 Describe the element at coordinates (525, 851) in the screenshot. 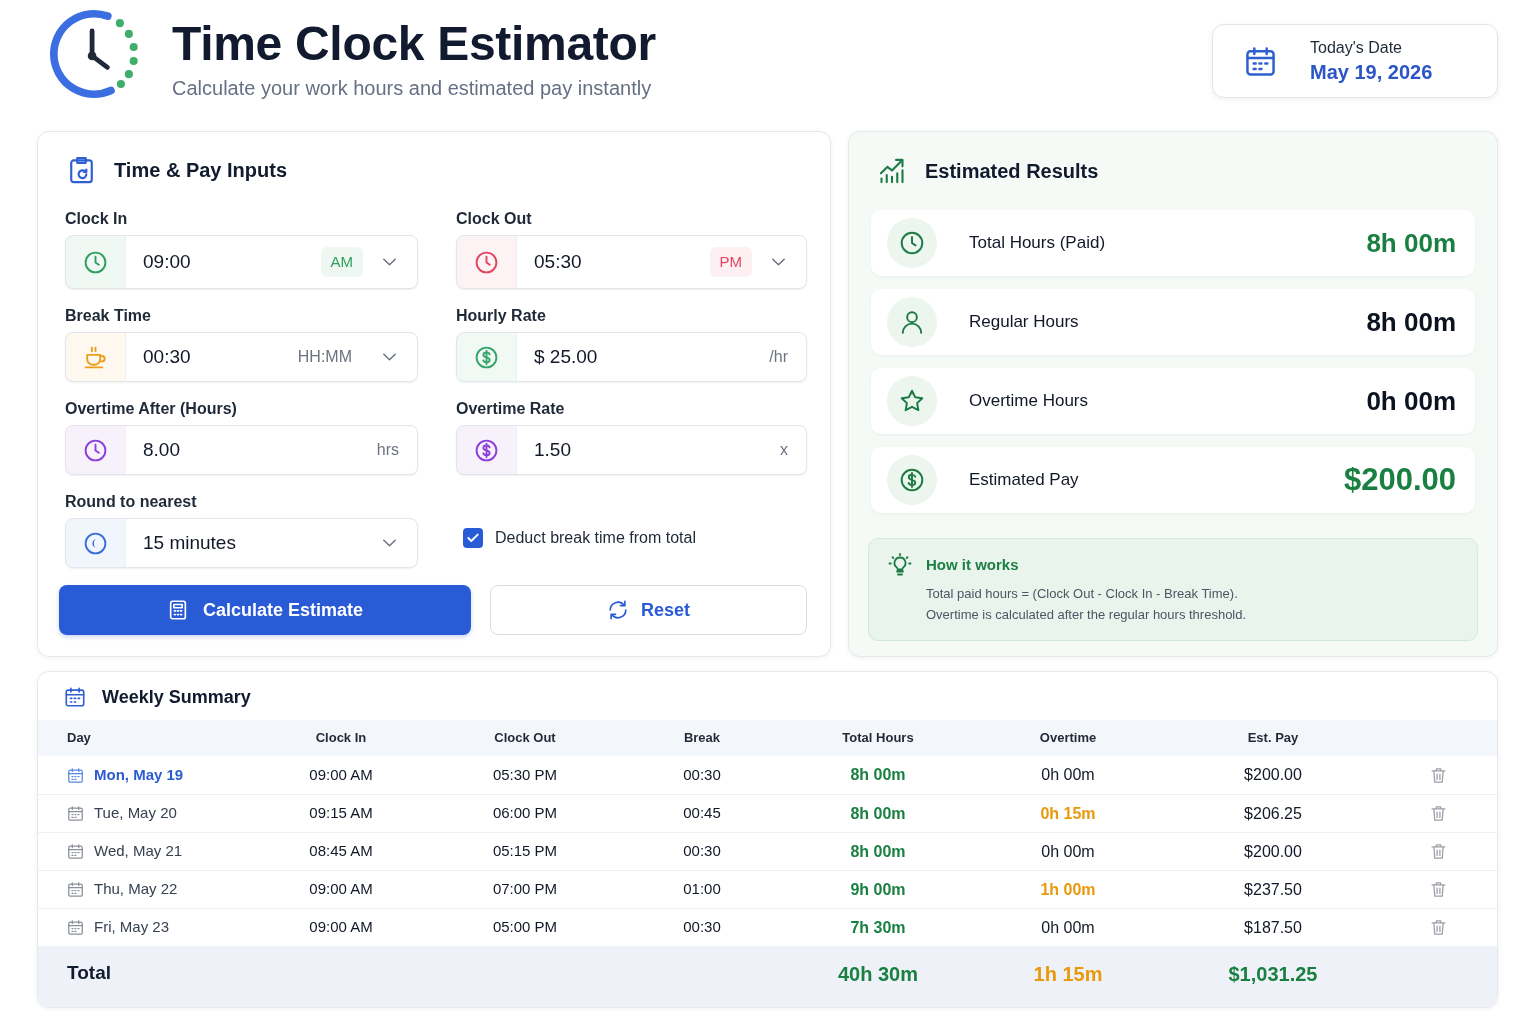

I see `table-cell-text: 05:15 PM` at that location.